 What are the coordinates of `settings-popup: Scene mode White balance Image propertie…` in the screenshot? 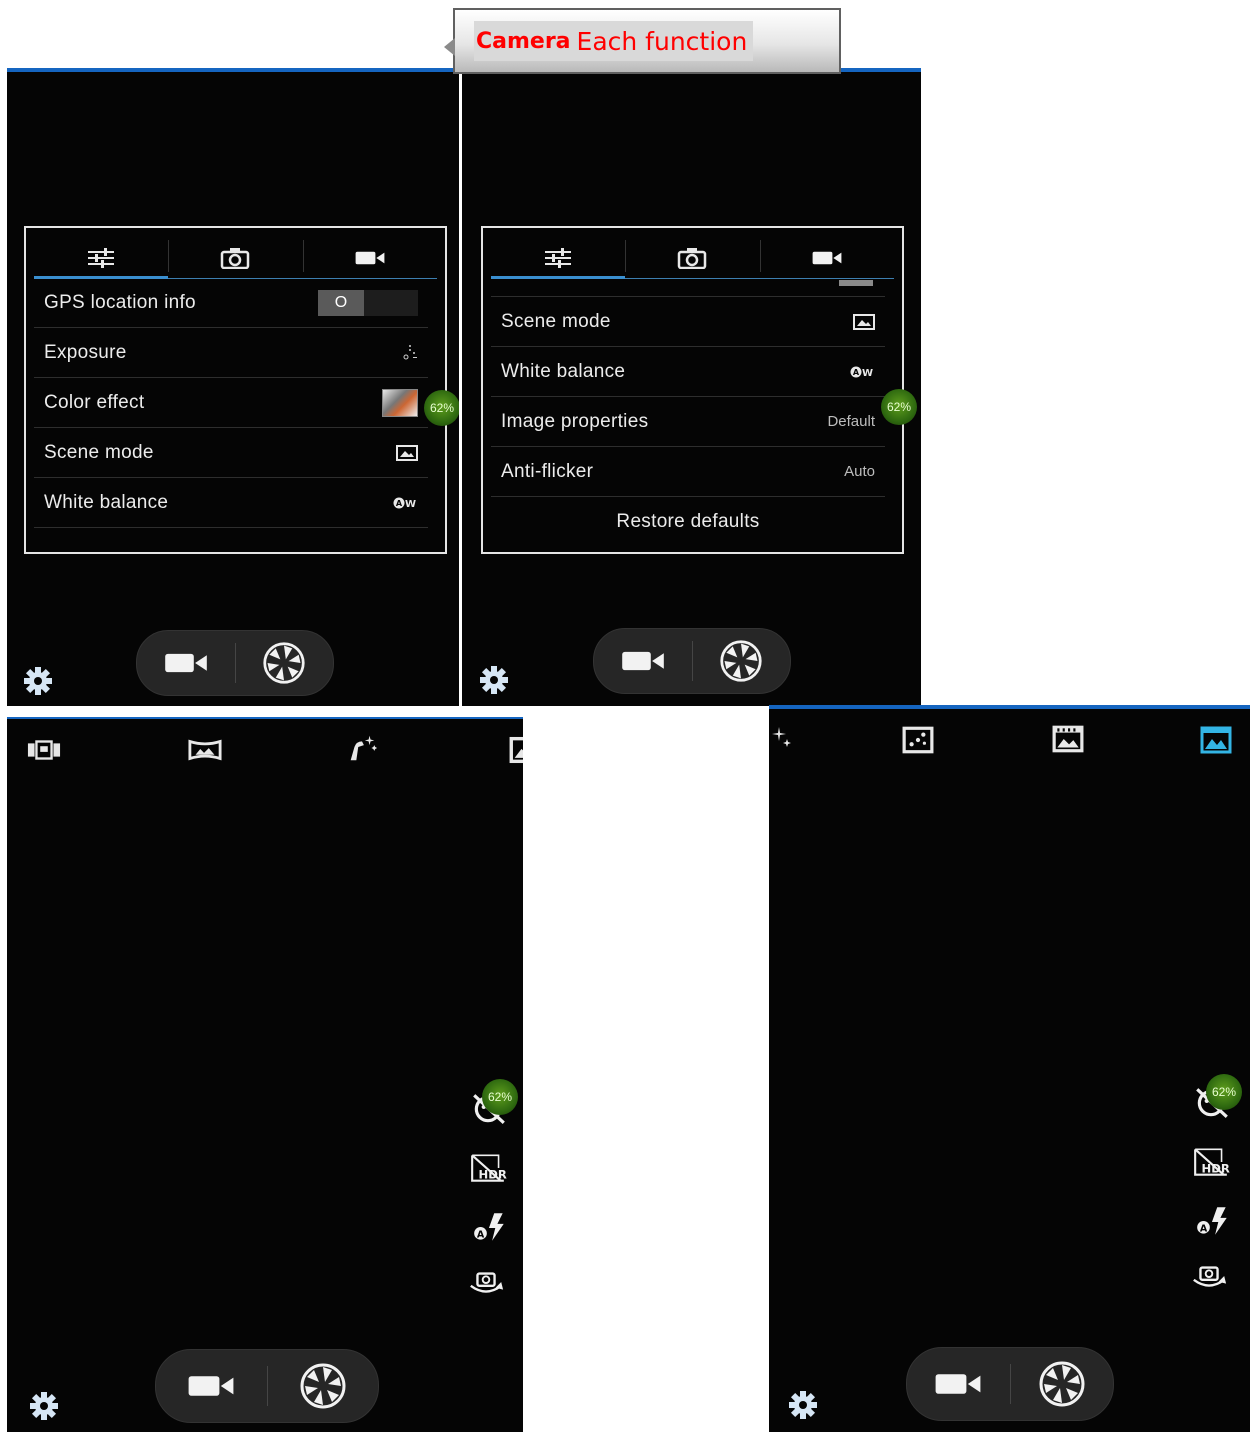 It's located at (692, 390).